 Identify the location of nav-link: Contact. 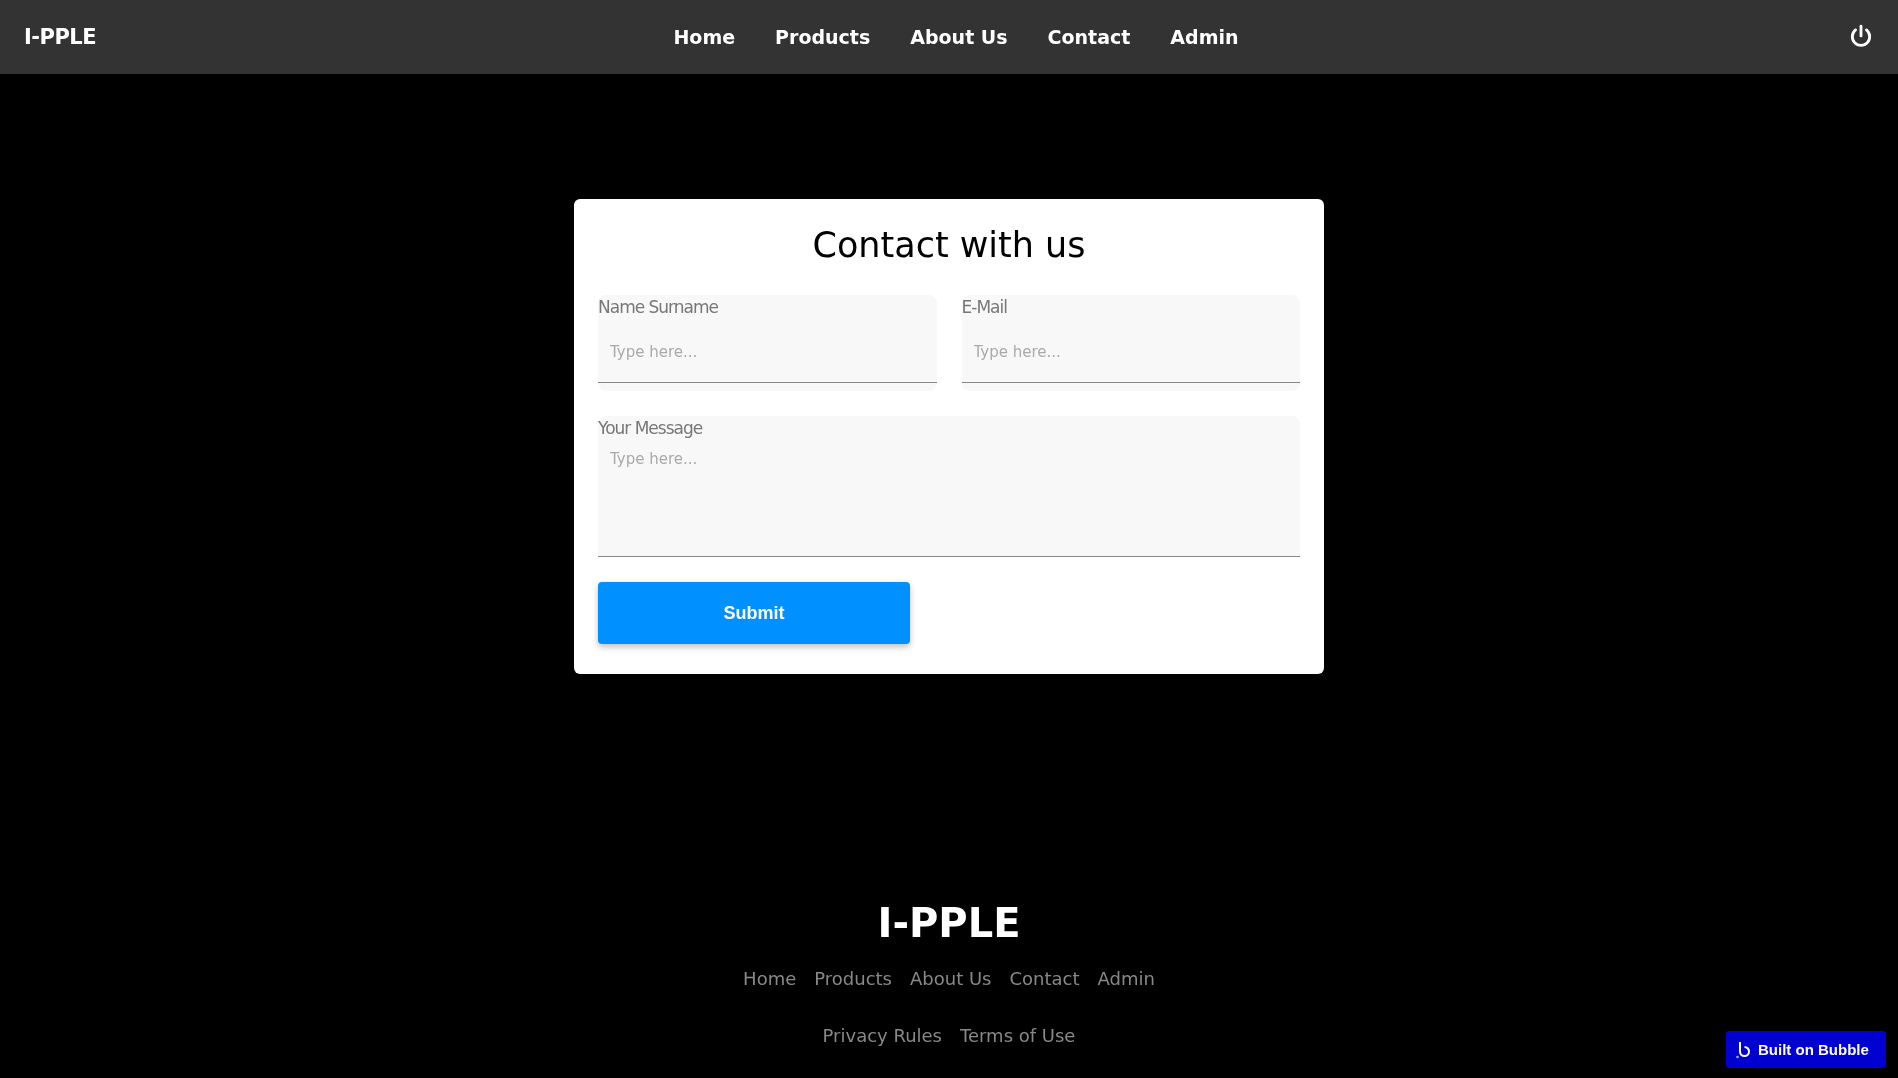
(1089, 37).